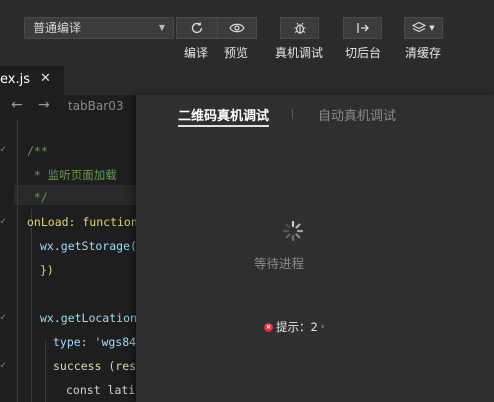  I want to click on compile-label: 编译, so click(196, 53).